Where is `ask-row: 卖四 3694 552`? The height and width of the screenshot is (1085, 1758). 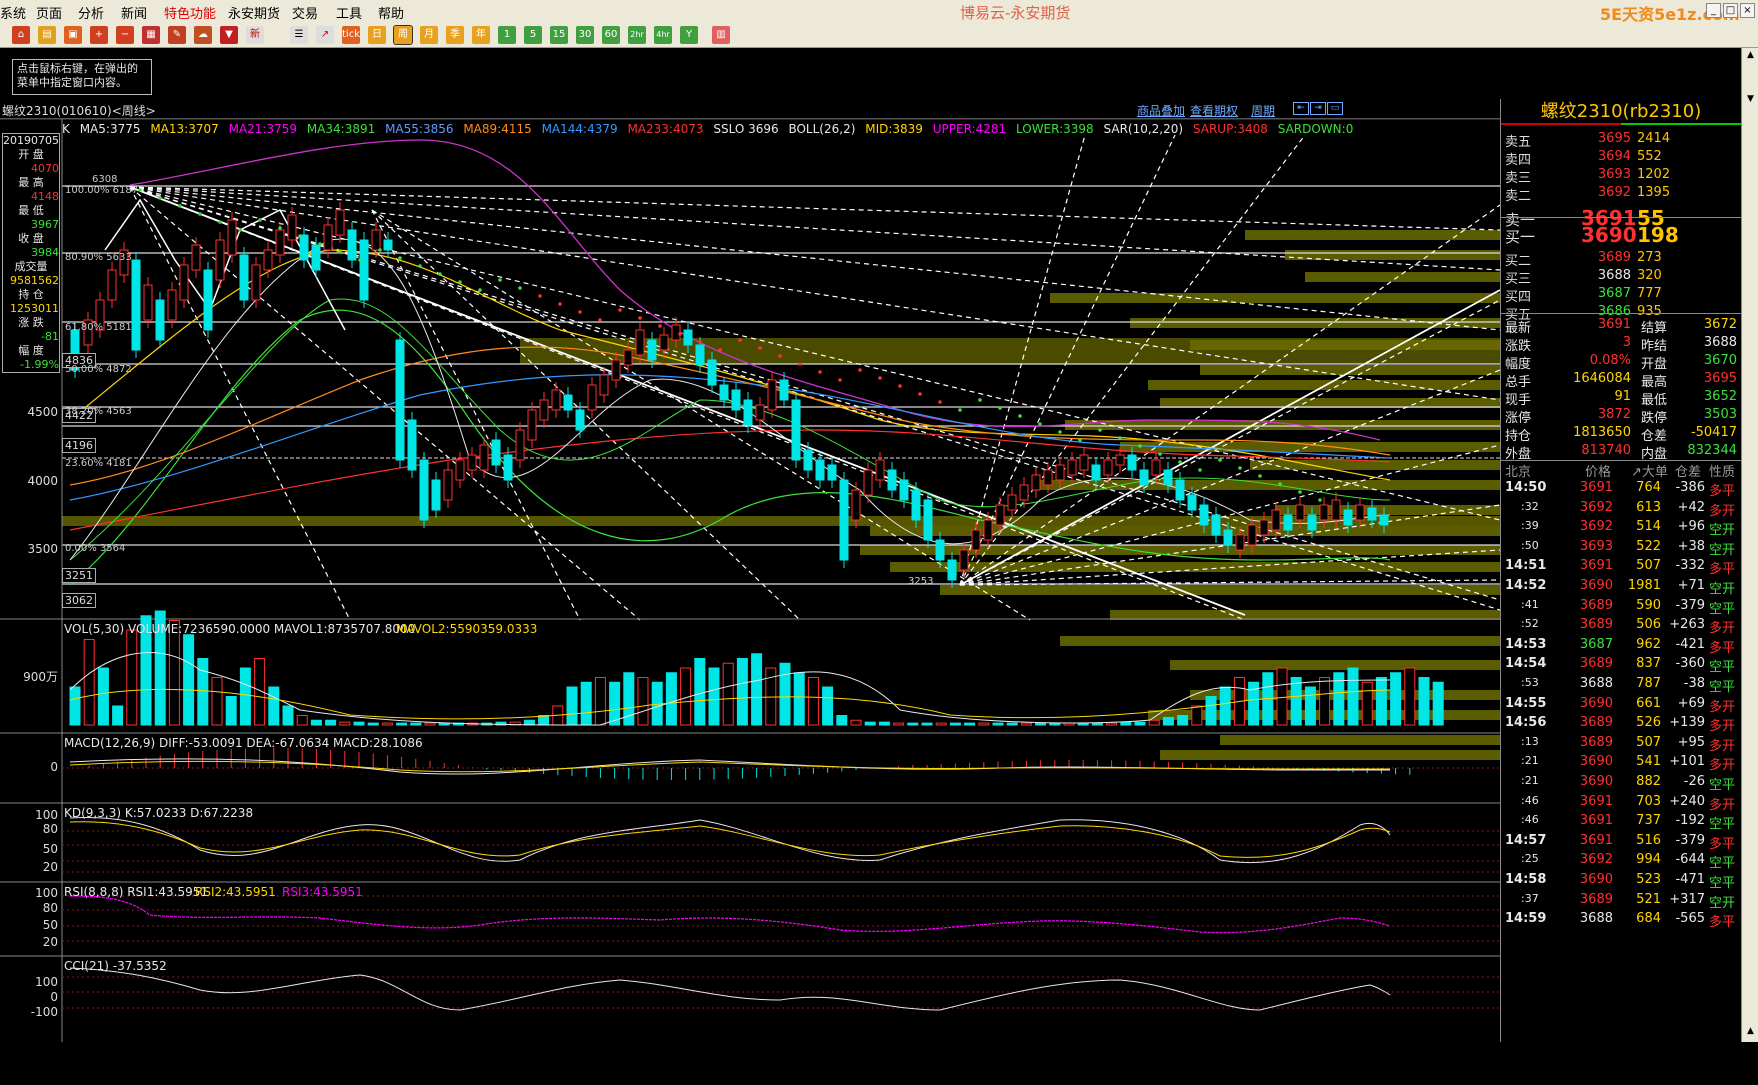
ask-row: 卖四 3694 552 is located at coordinates (1621, 159).